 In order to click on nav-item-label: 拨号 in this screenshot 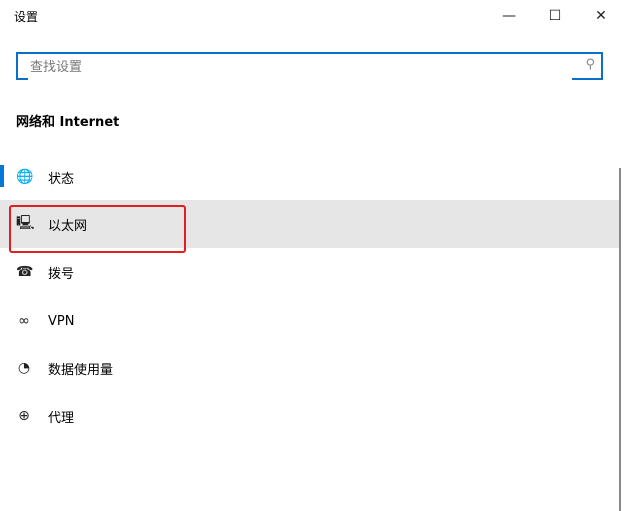, I will do `click(61, 274)`.